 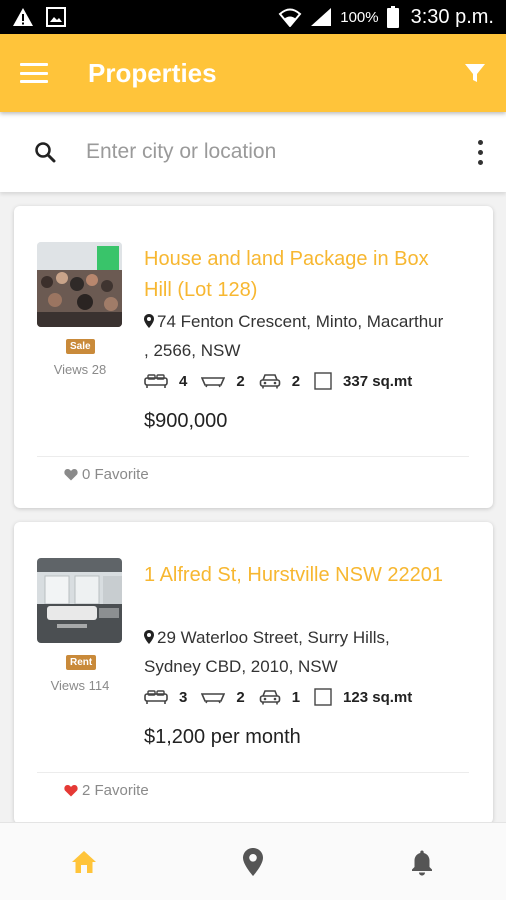 I want to click on listing-type-badge: Rent, so click(x=81, y=662).